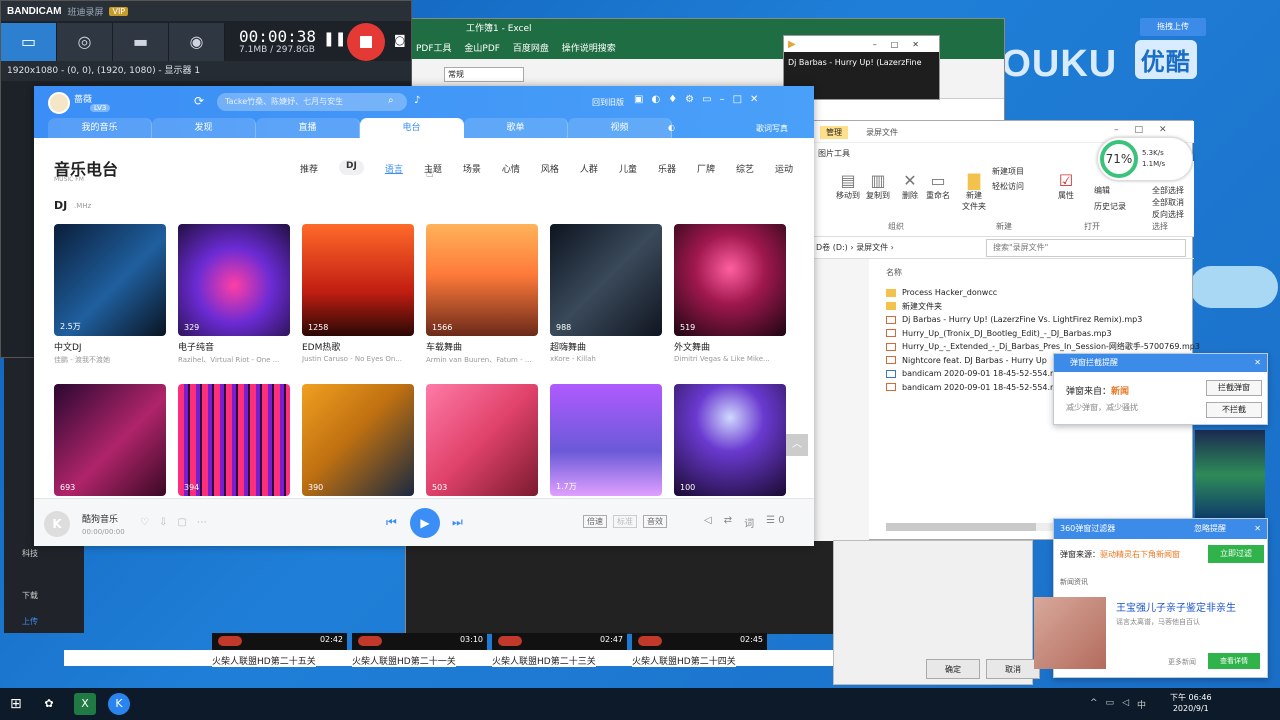 This screenshot has height=720, width=1280. What do you see at coordinates (279, 642) in the screenshot?
I see `video-thumbnail: 02:42` at bounding box center [279, 642].